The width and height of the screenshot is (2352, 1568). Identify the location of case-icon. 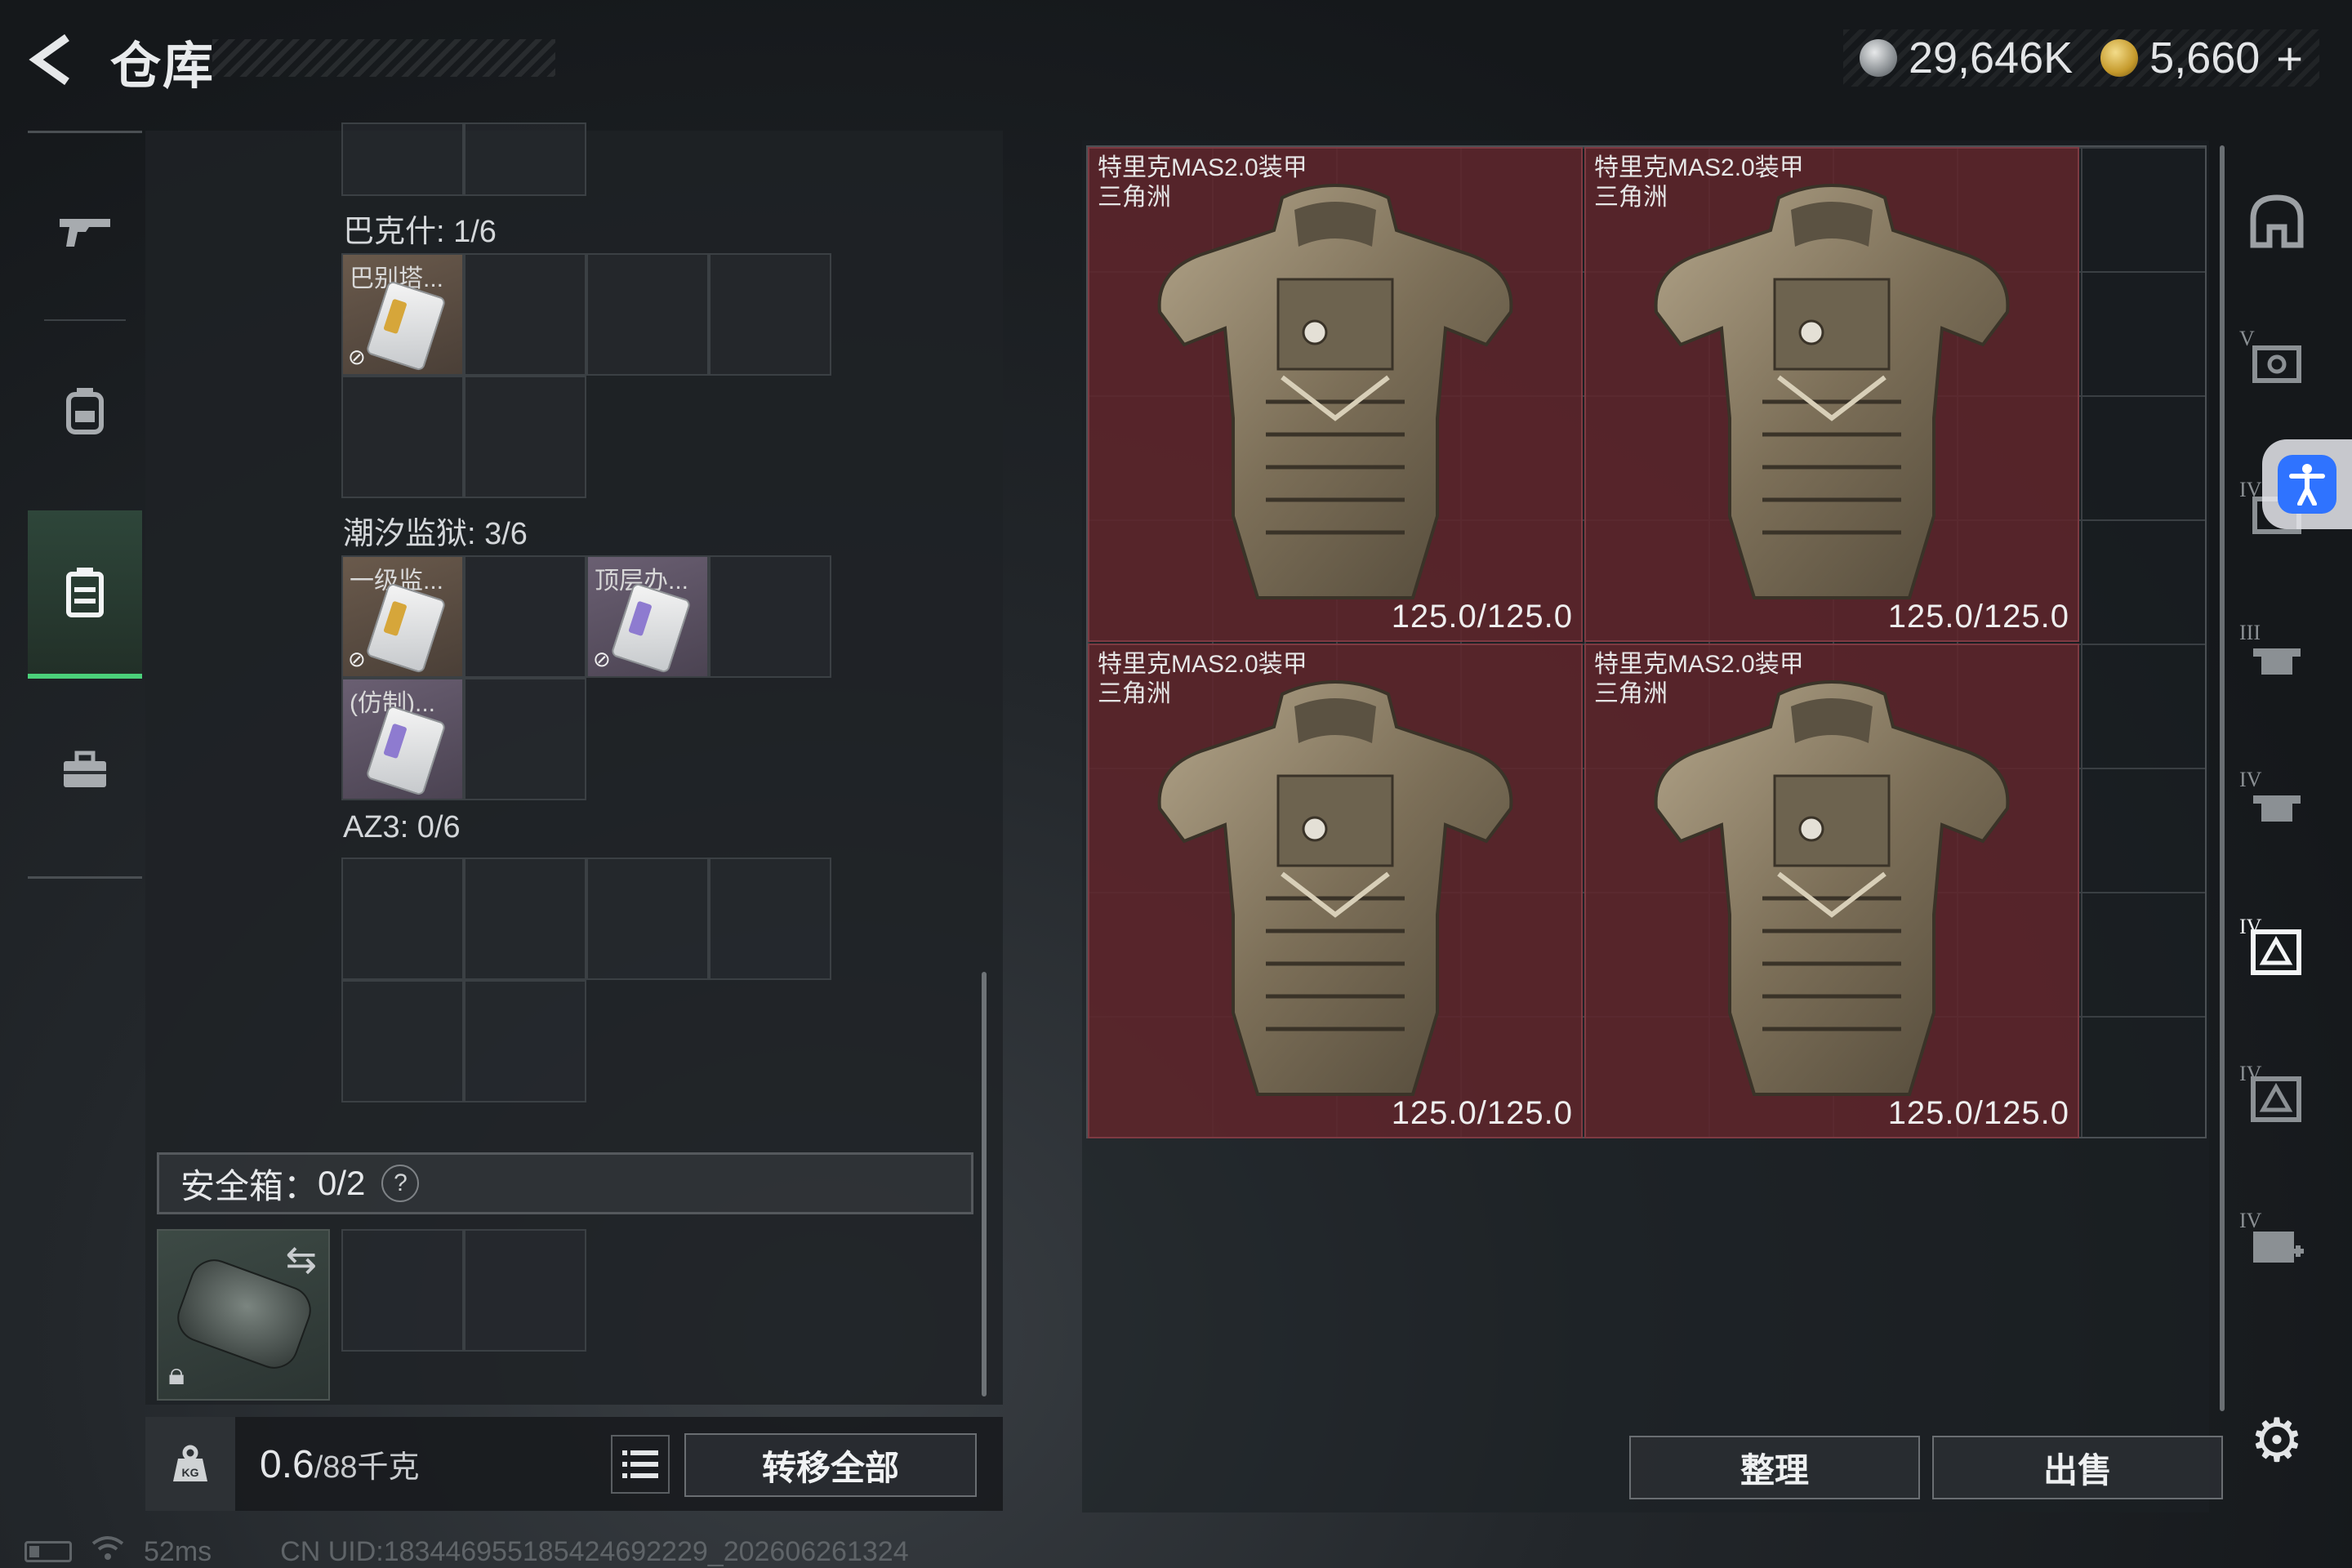
(85, 592).